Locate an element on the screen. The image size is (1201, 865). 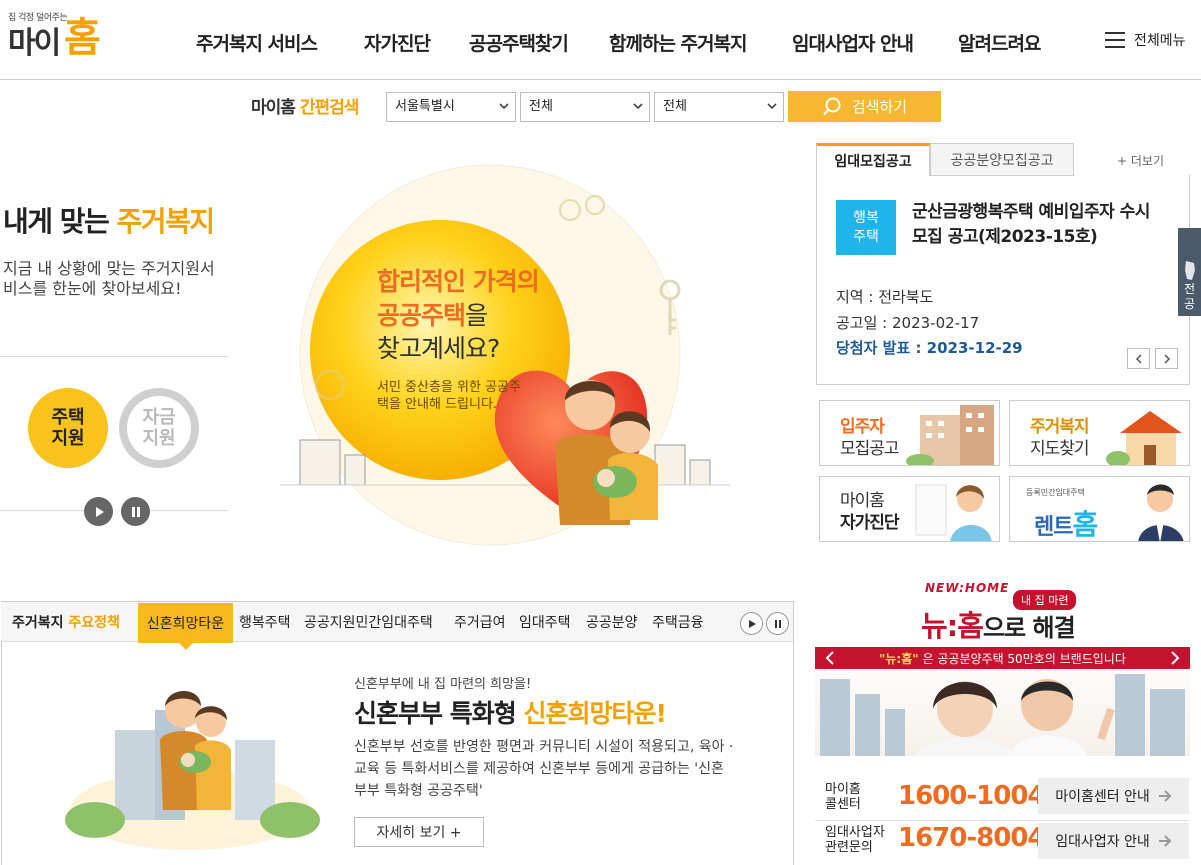
district-select: 전체 is located at coordinates (585, 107).